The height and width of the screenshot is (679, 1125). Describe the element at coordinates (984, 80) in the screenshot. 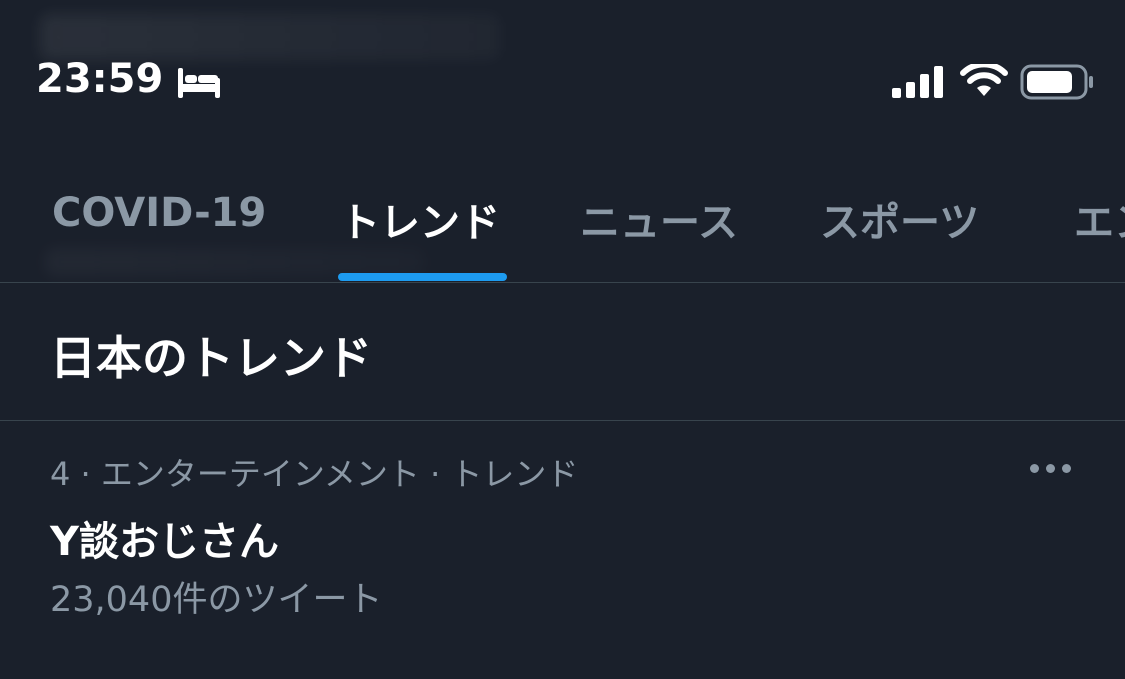

I see `wifi-icon` at that location.